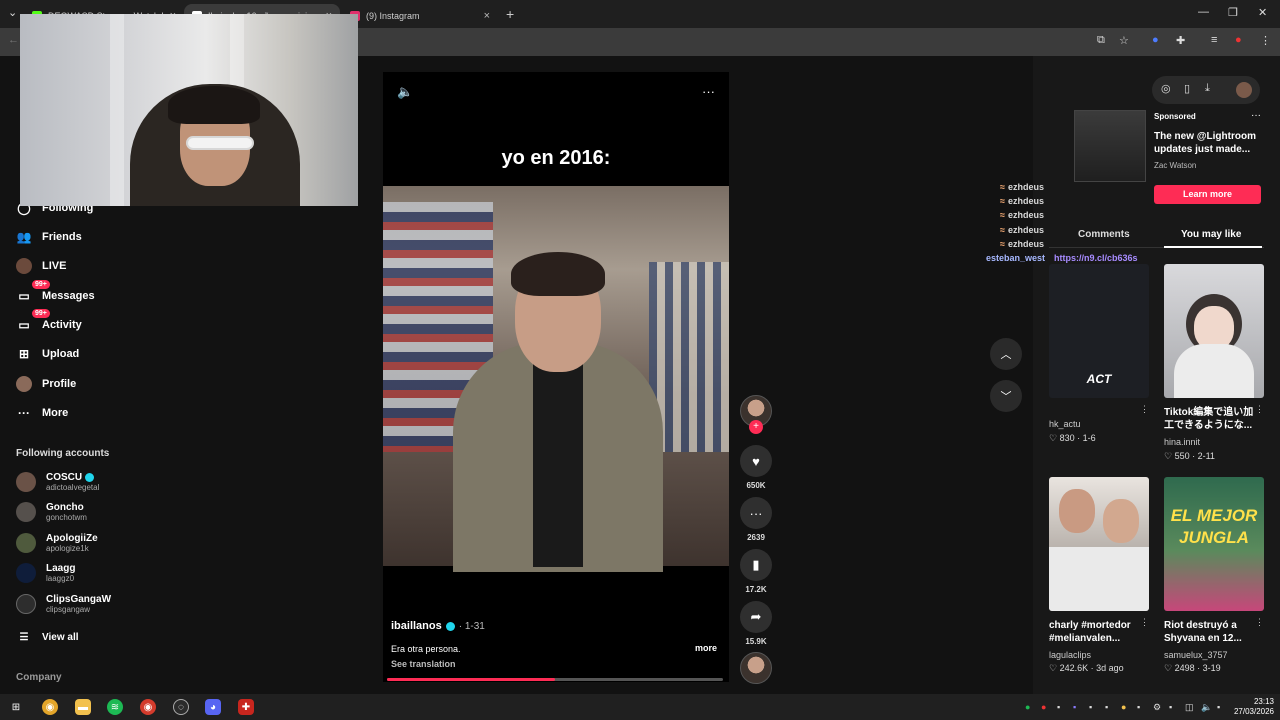 Image resolution: width=1280 pixels, height=720 pixels. What do you see at coordinates (756, 565) in the screenshot?
I see `bookmark-icon: ▮` at bounding box center [756, 565].